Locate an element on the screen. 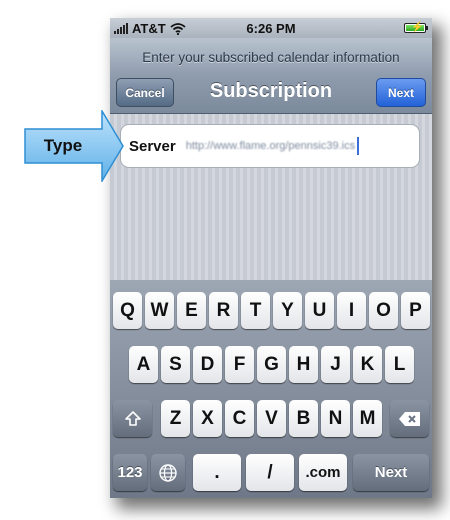  key-l: L is located at coordinates (399, 364).